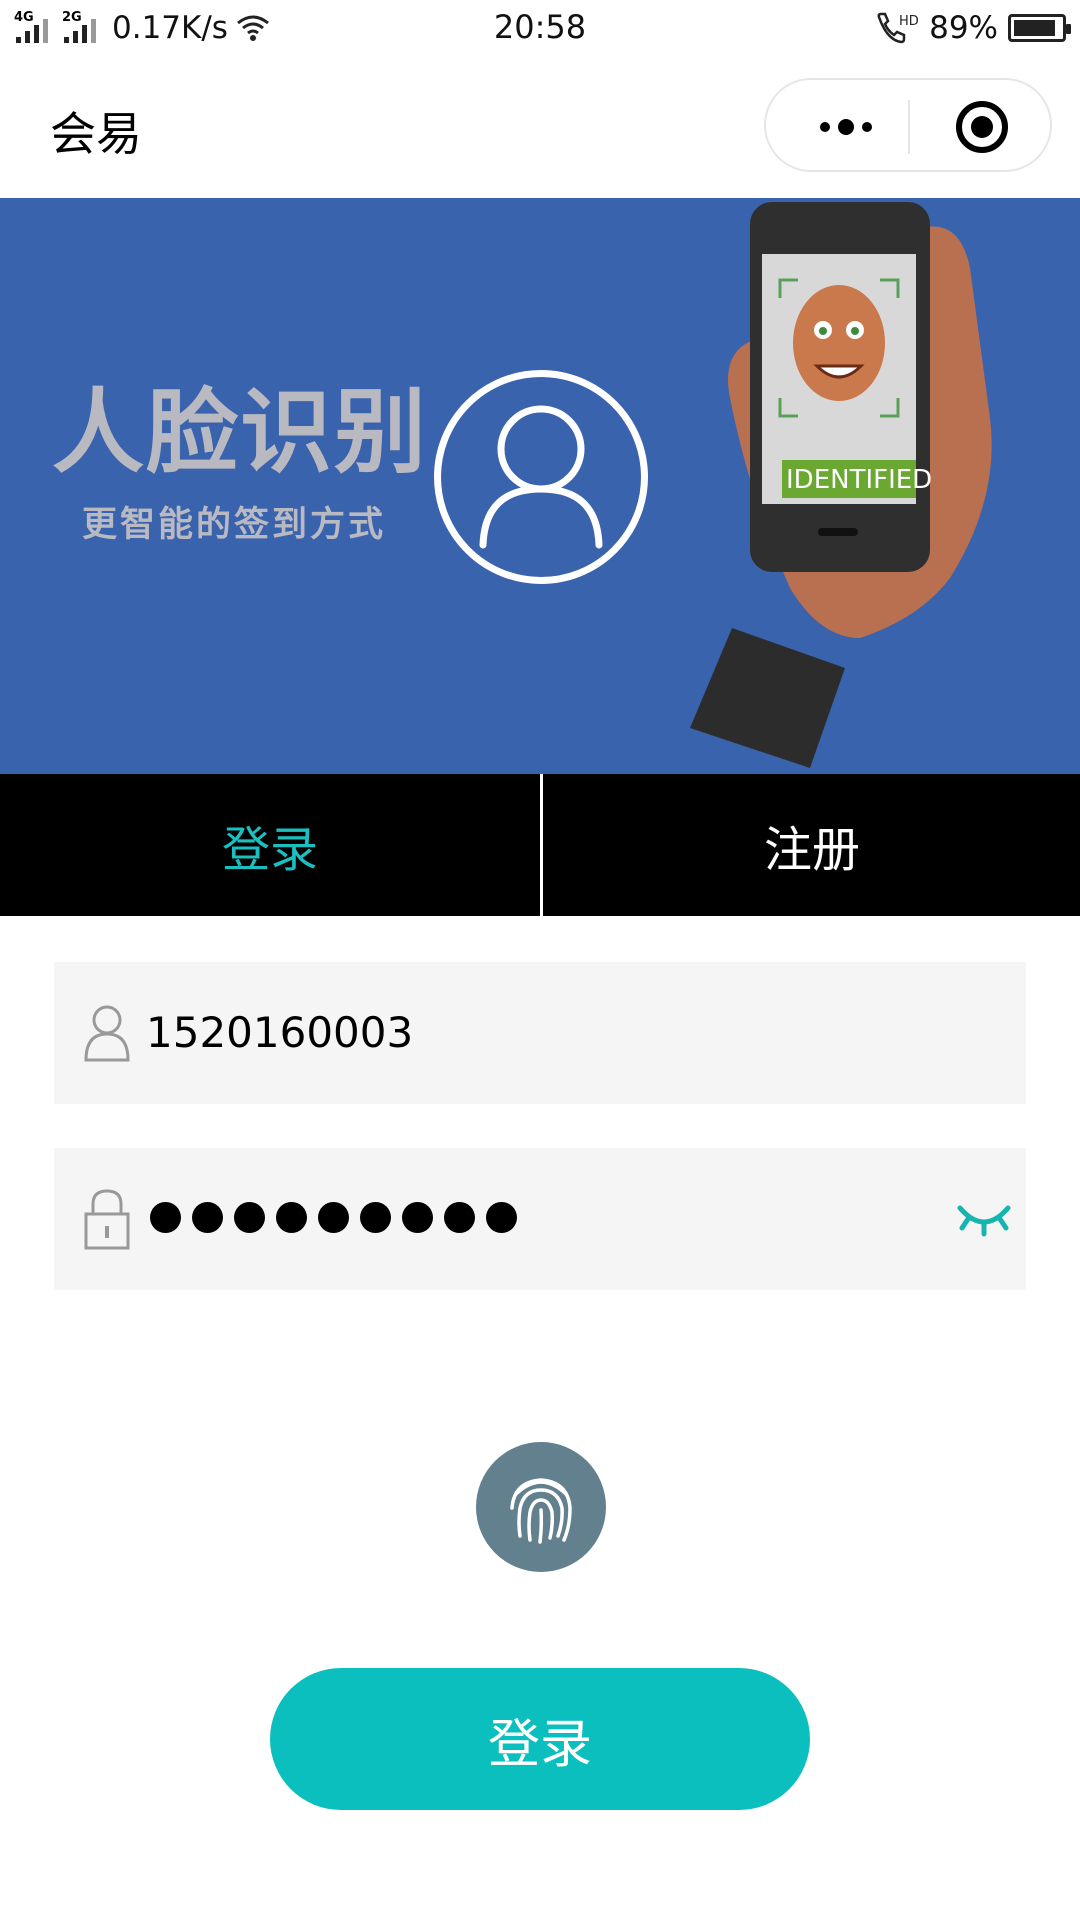 The image size is (1080, 1920). I want to click on banner-subtitle: 更智能的签到方式, so click(234, 525).